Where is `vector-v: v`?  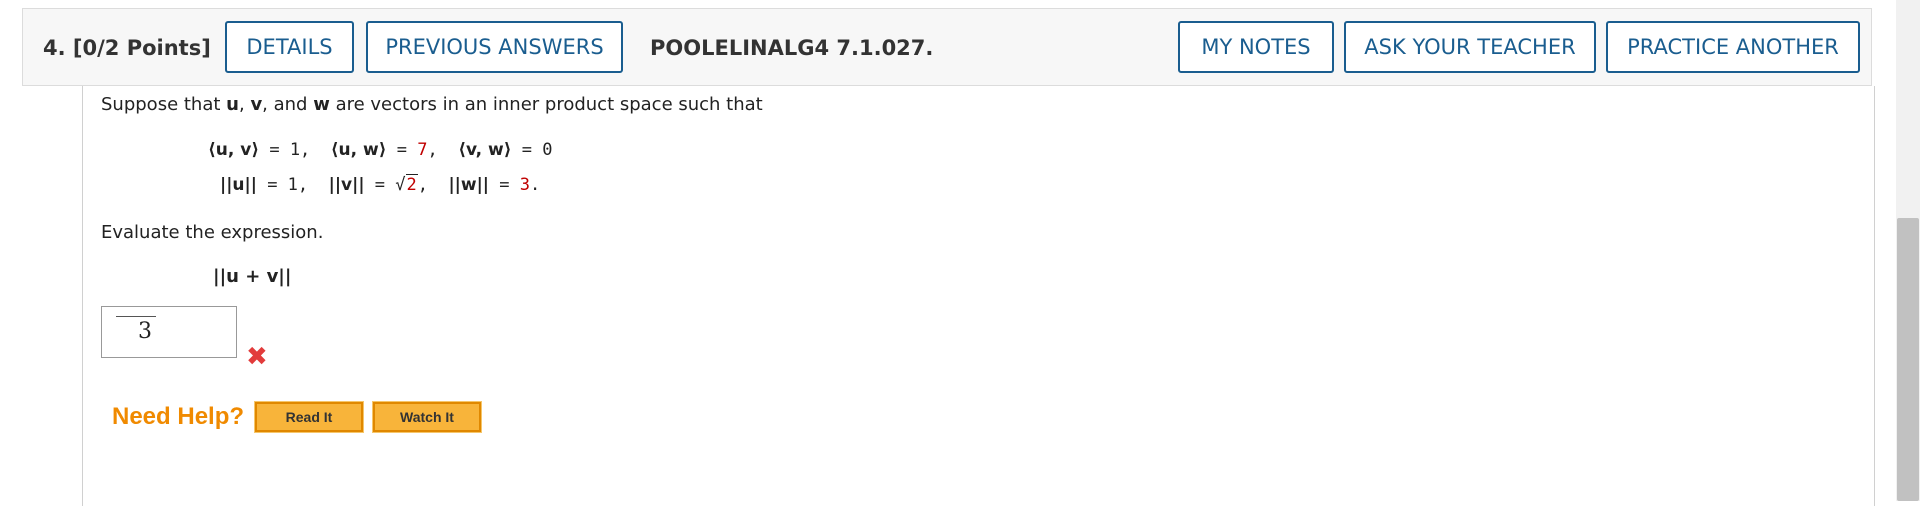
vector-v: v is located at coordinates (256, 104).